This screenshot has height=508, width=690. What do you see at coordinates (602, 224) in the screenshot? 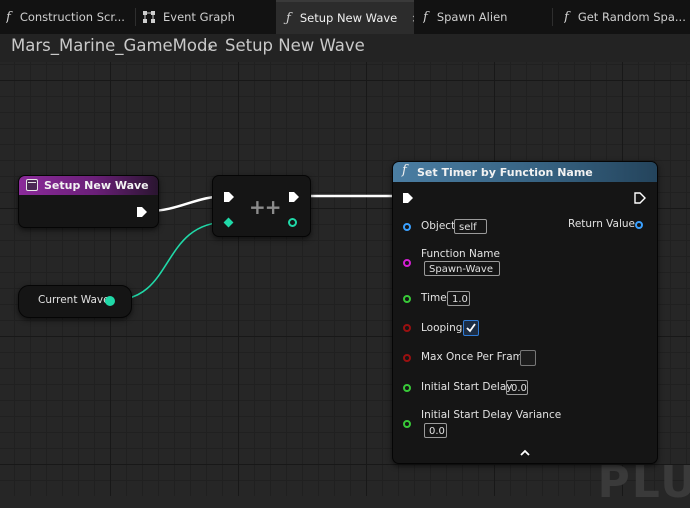
I see `return-value-label: Return Value` at bounding box center [602, 224].